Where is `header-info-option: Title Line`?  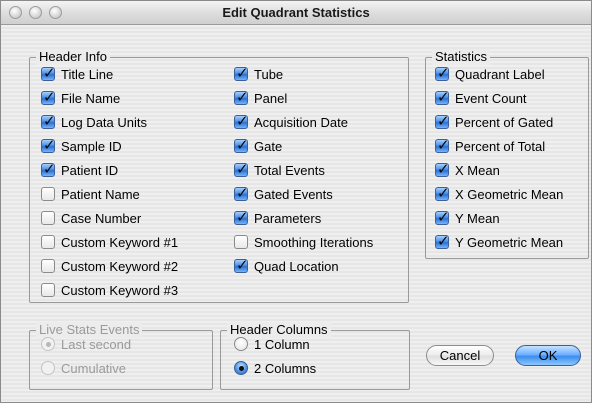 header-info-option: Title Line is located at coordinates (77, 73).